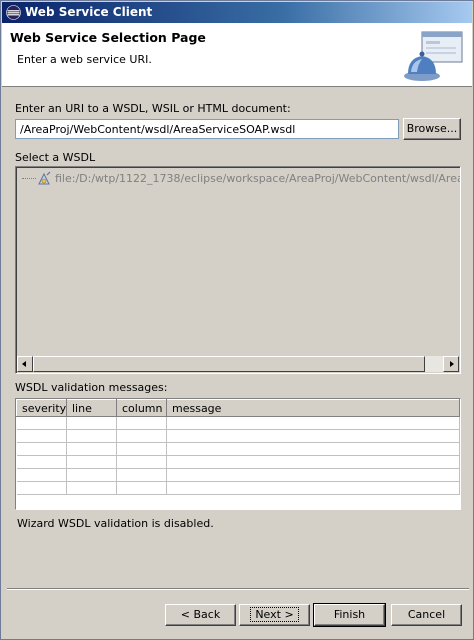  I want to click on eclipse-icon, so click(13, 12).